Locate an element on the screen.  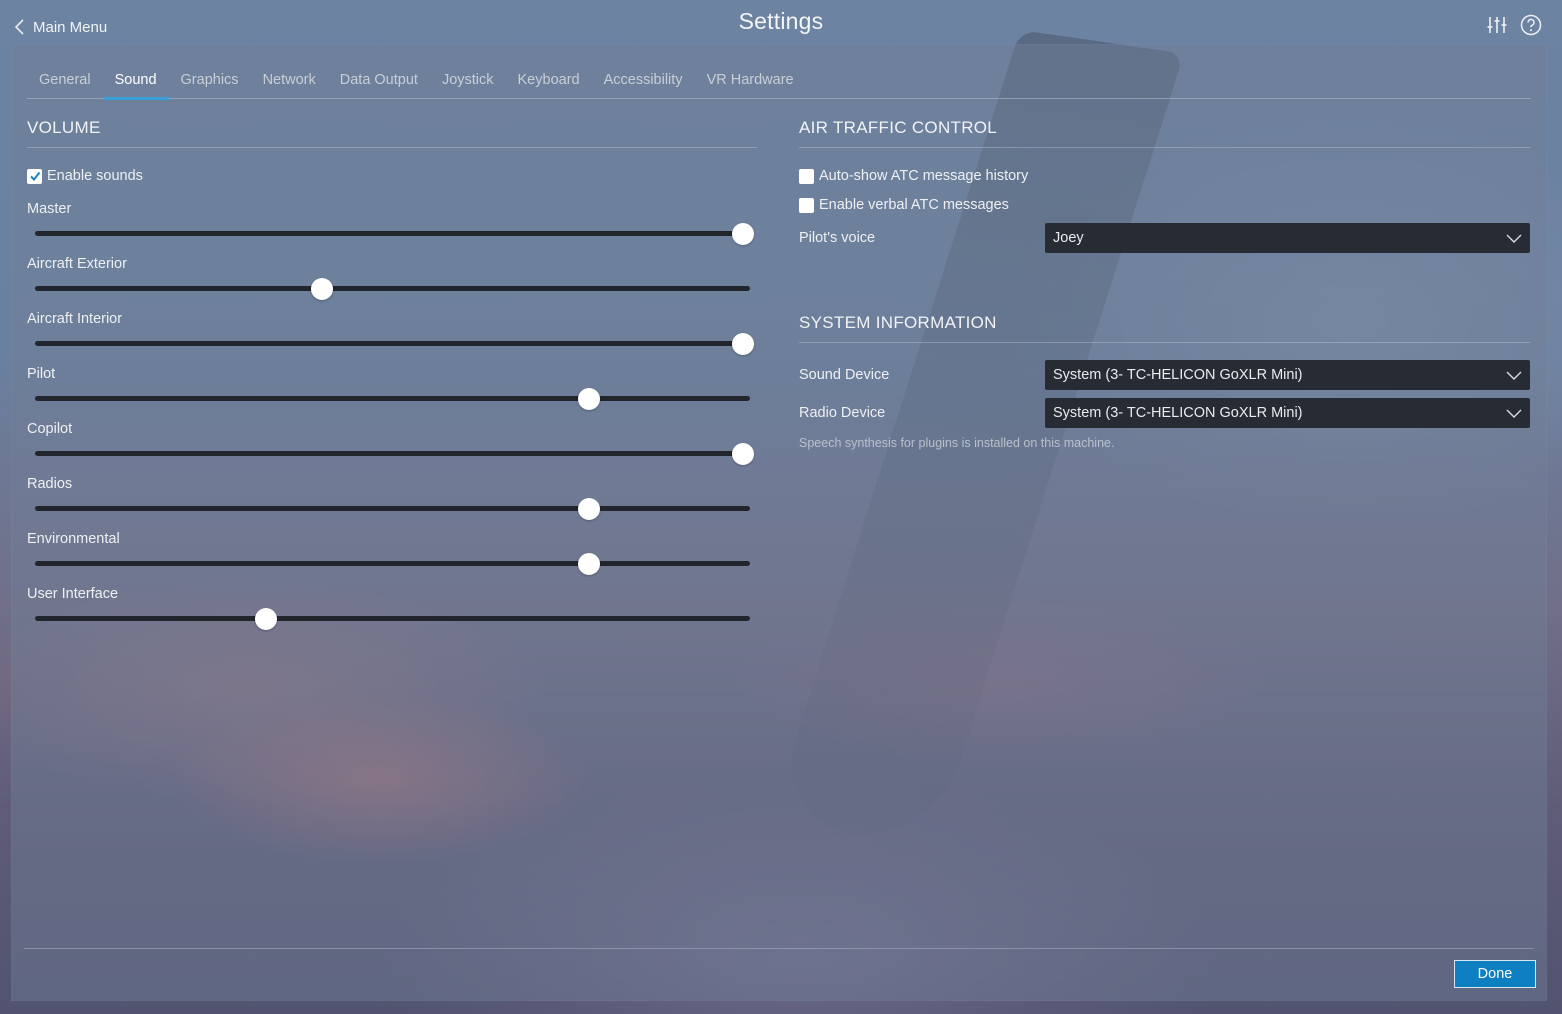
tab-accessibility: Accessibility is located at coordinates (643, 81).